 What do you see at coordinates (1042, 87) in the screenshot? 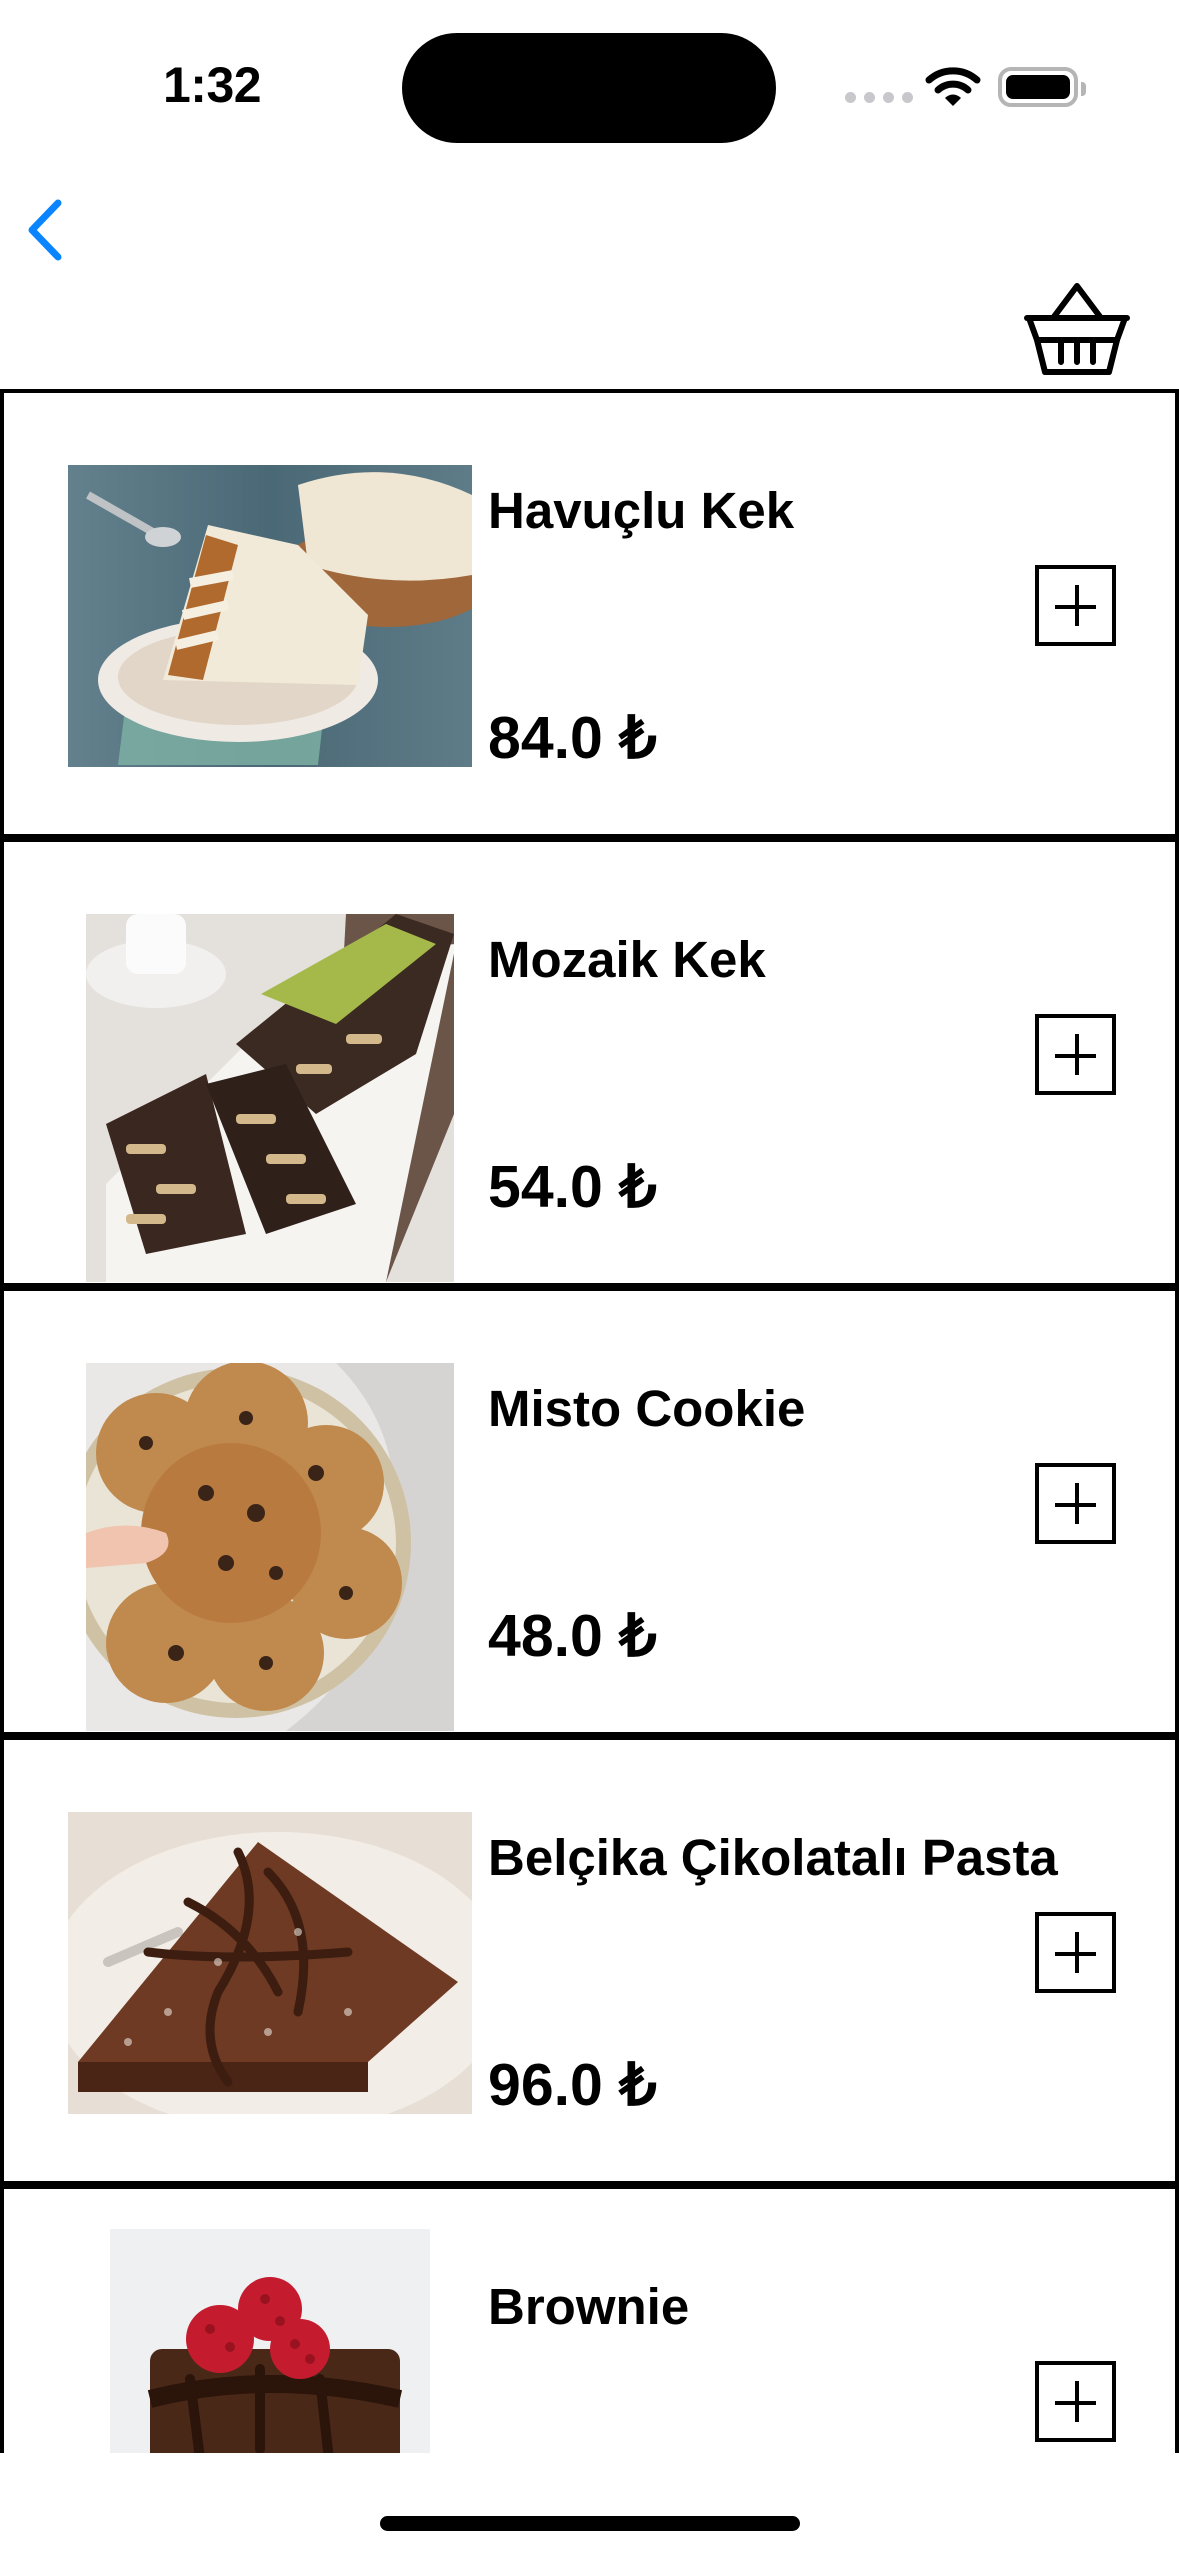
I see `battery-icon` at bounding box center [1042, 87].